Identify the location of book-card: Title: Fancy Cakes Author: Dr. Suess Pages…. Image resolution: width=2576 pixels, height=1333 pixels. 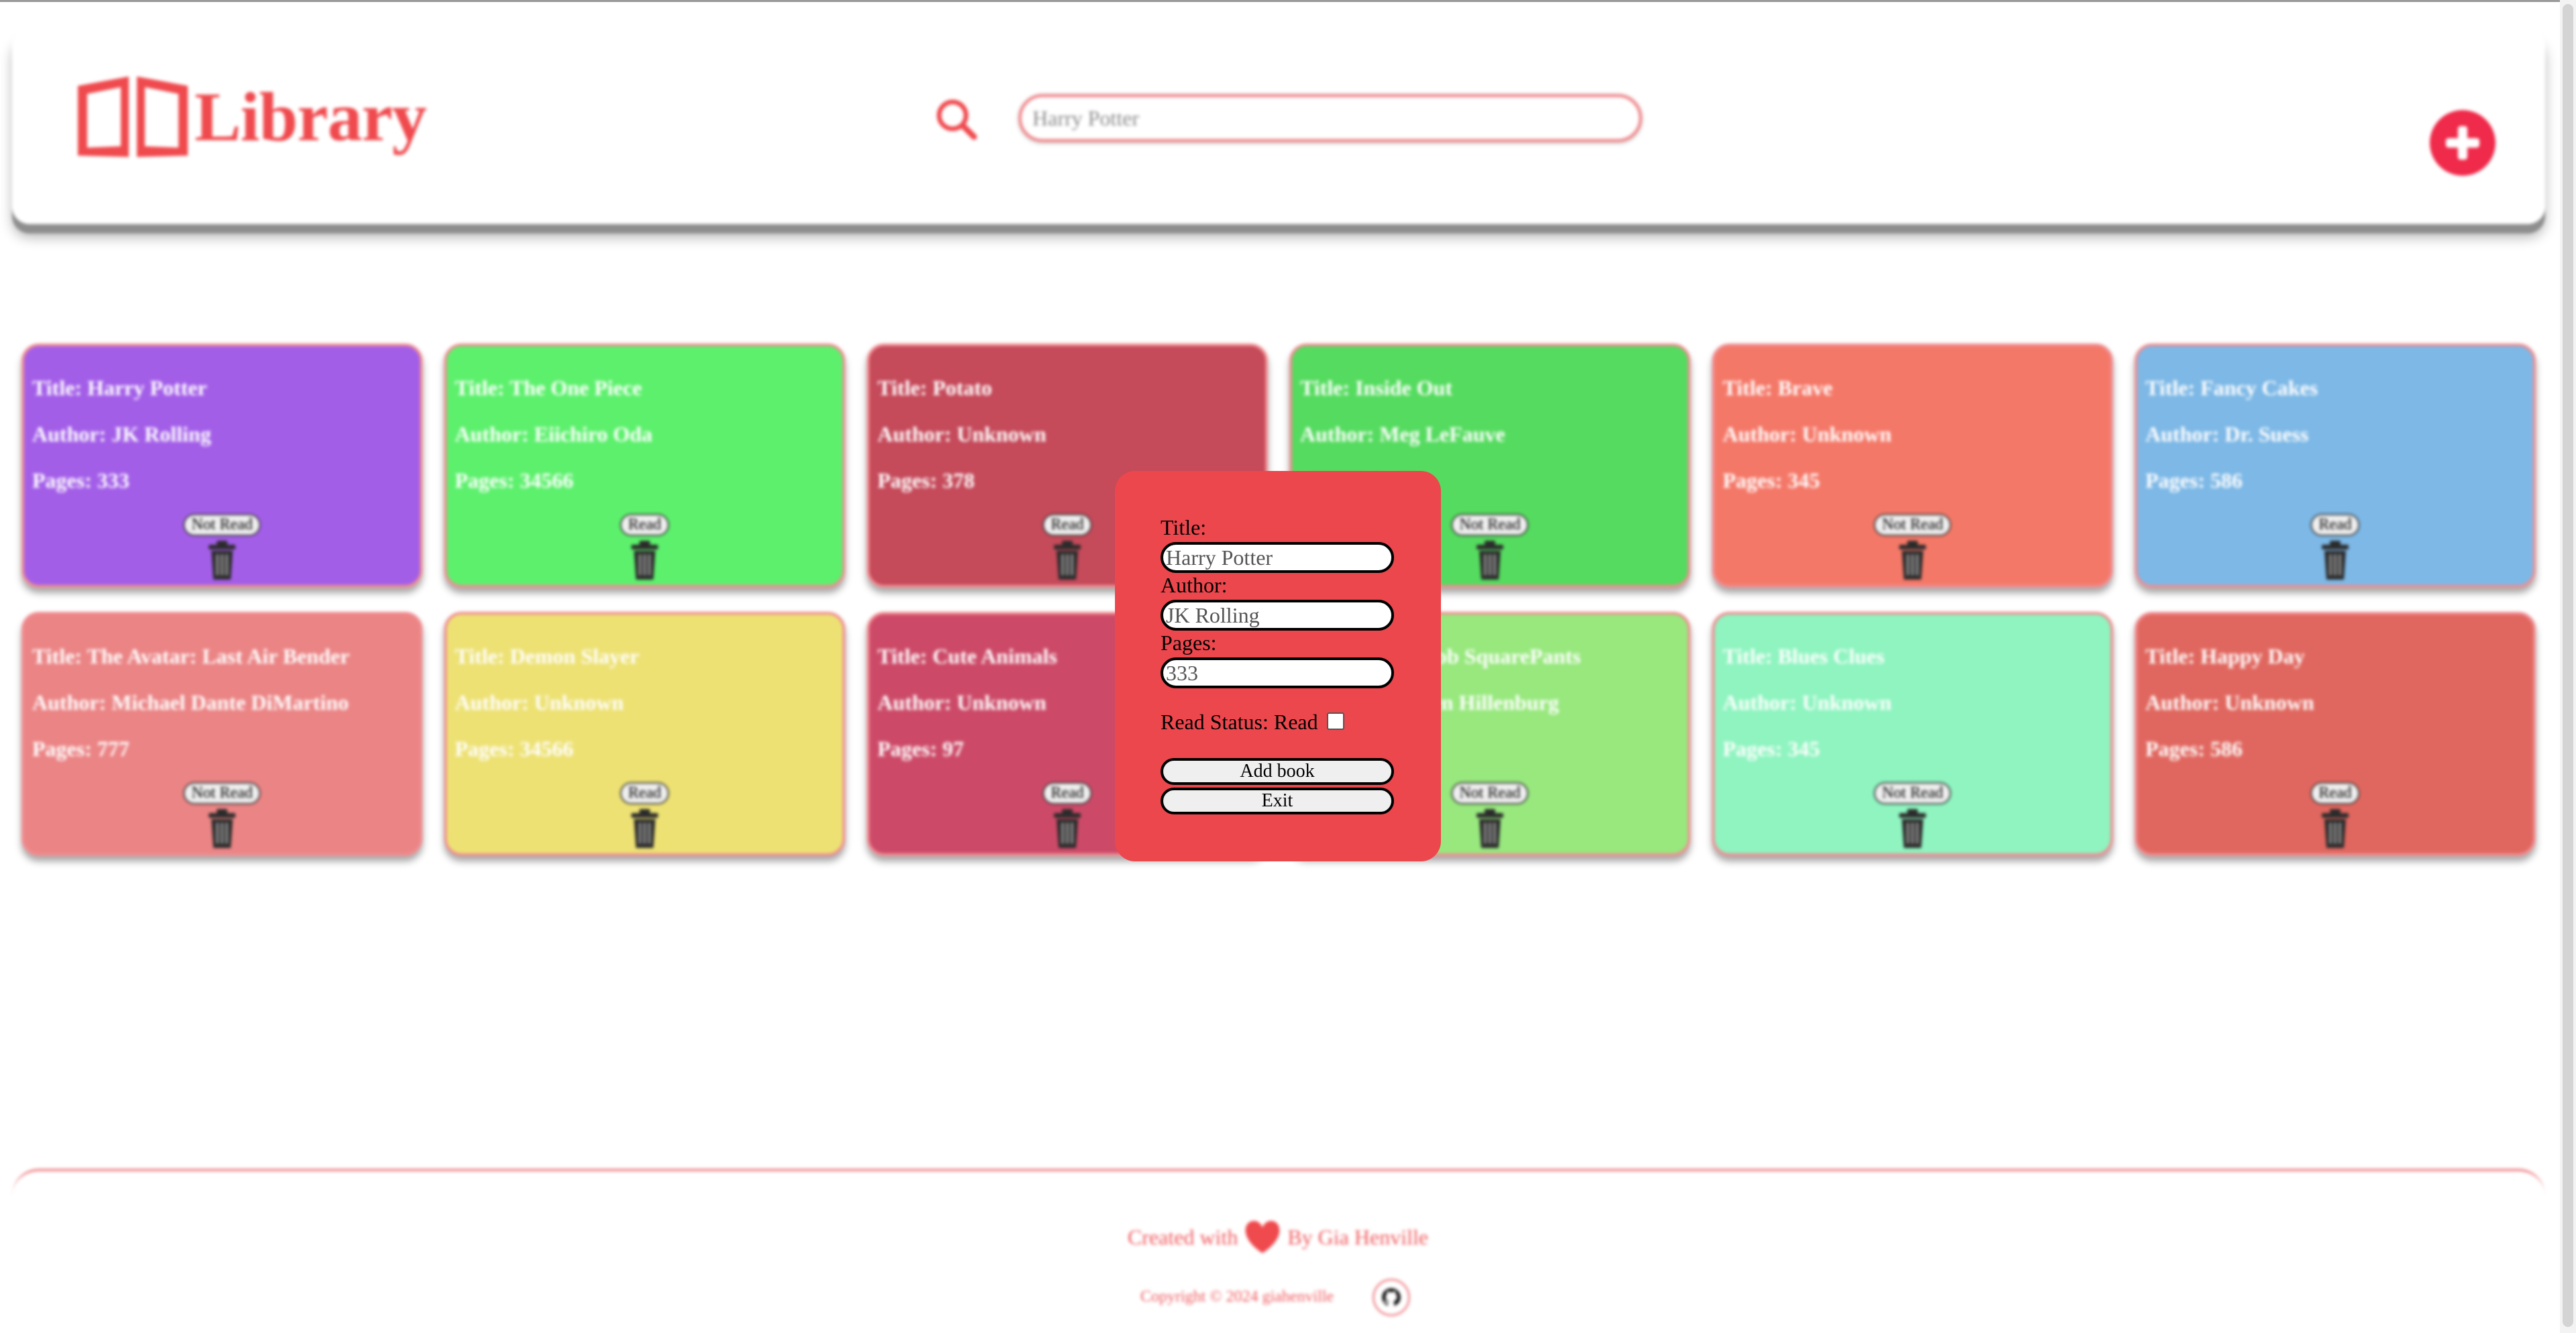
(2335, 465).